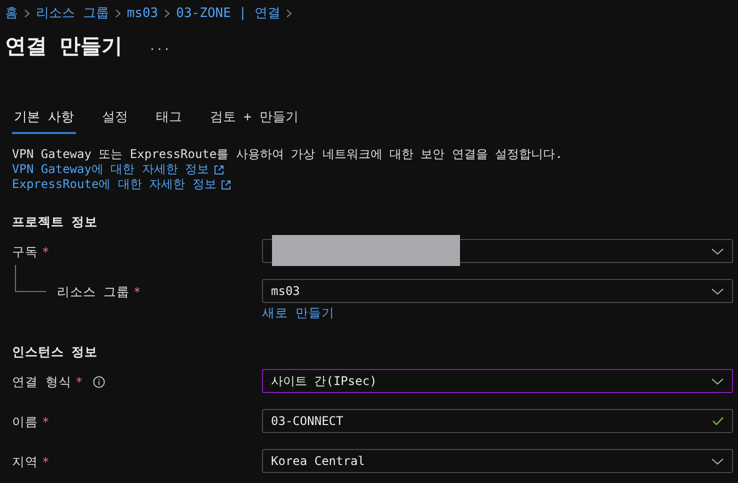 This screenshot has width=738, height=483. What do you see at coordinates (497, 461) in the screenshot?
I see `dropdown-field: Korea Central` at bounding box center [497, 461].